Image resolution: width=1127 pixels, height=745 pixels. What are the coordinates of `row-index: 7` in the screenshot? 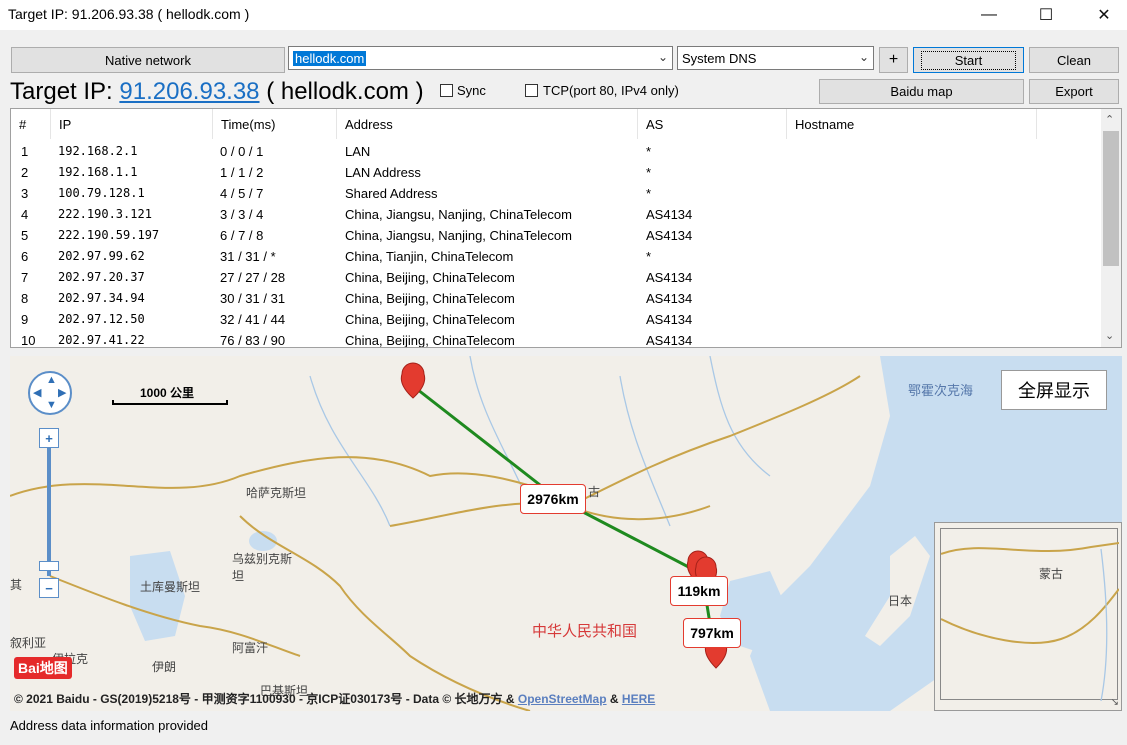 It's located at (25, 277).